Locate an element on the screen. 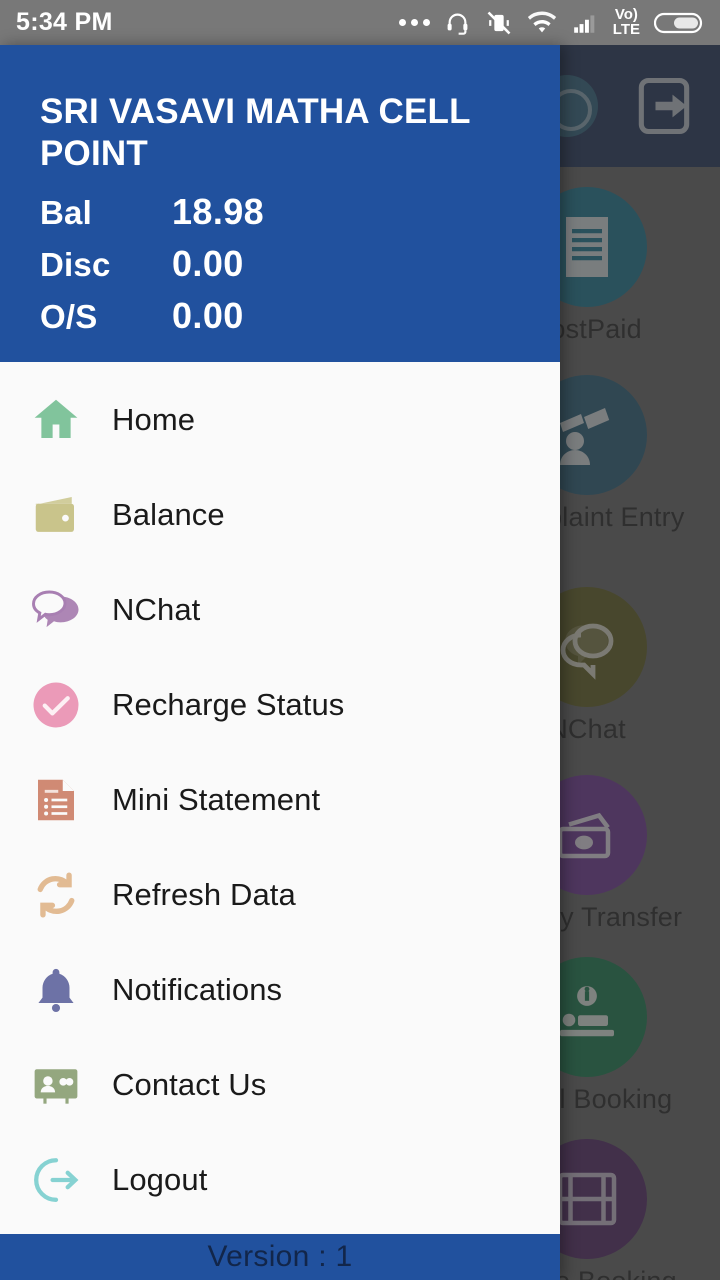  menu-item-label: Notifications is located at coordinates (197, 989).